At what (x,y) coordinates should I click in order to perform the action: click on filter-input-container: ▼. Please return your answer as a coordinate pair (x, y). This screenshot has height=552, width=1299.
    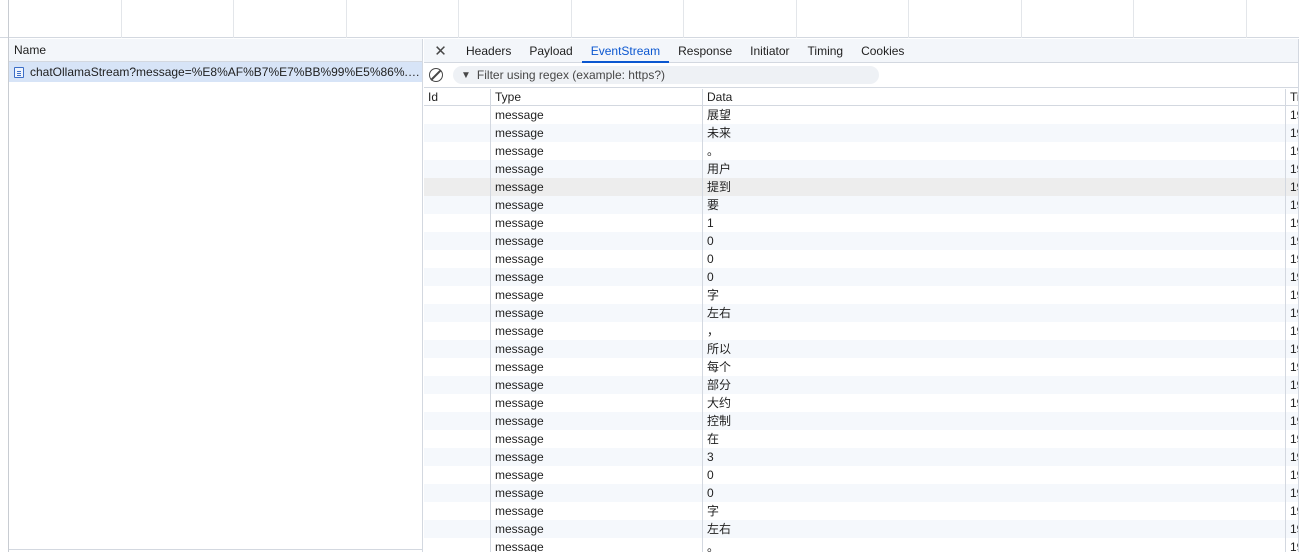
    Looking at the image, I should click on (666, 75).